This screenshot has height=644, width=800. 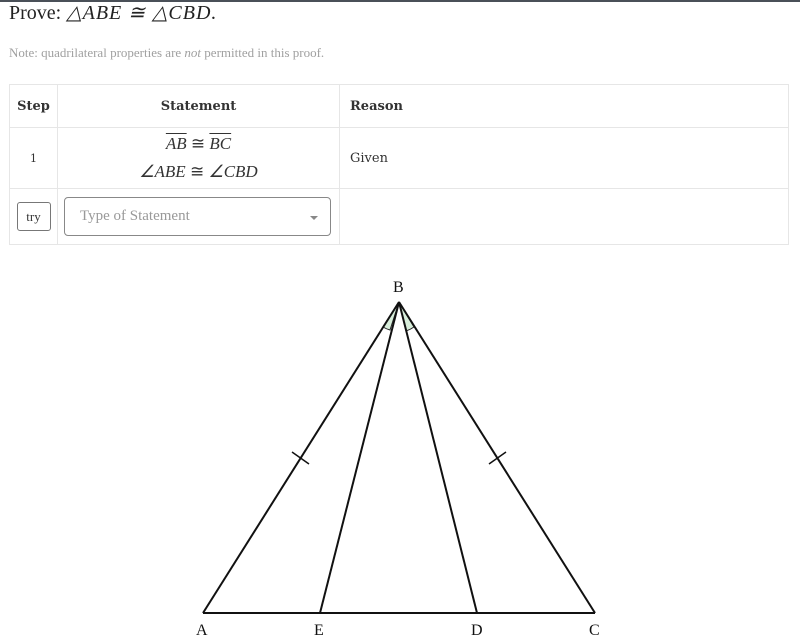 What do you see at coordinates (202, 630) in the screenshot?
I see `point-label-a: A` at bounding box center [202, 630].